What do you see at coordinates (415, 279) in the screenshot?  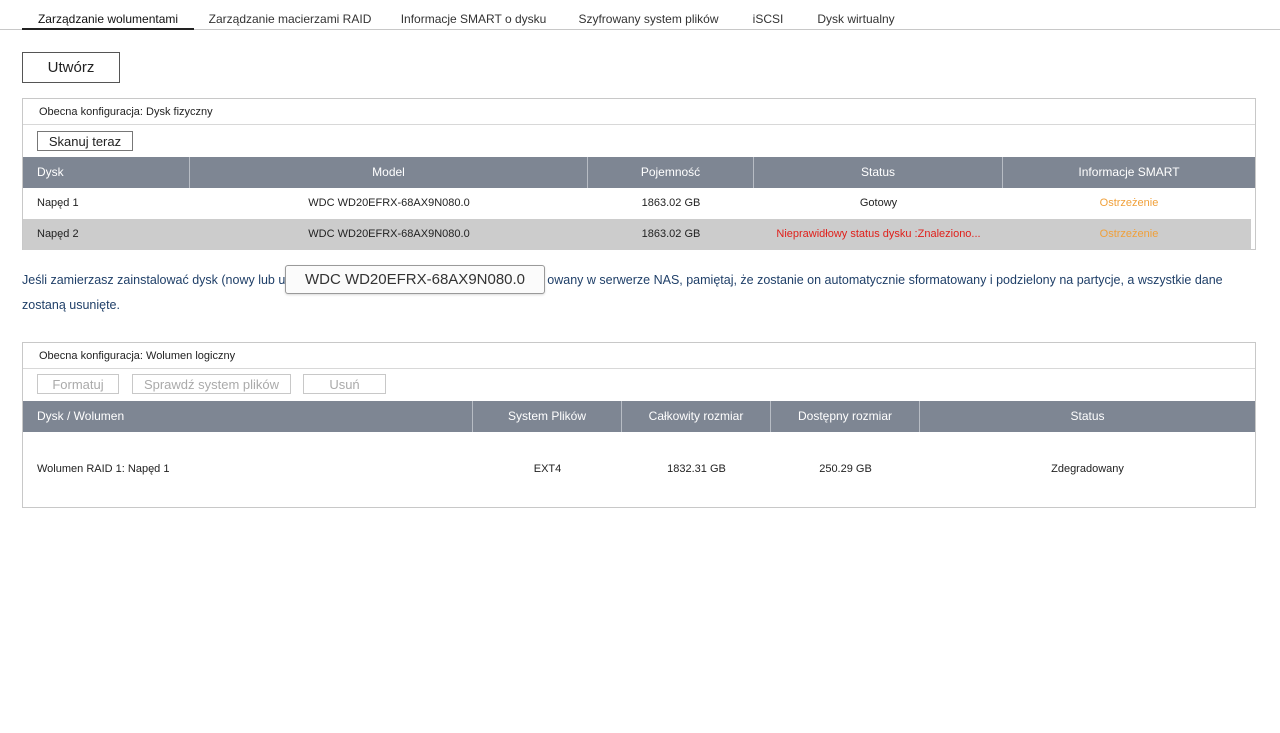 I see `model-tooltip: WDC WD20EFRX-68AX9N080.0` at bounding box center [415, 279].